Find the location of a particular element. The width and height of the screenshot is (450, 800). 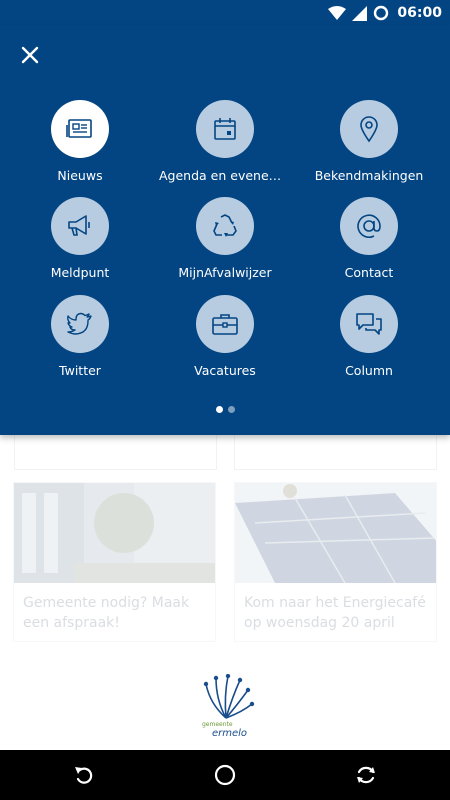

tile-label: Bekendmakingen is located at coordinates (369, 175).